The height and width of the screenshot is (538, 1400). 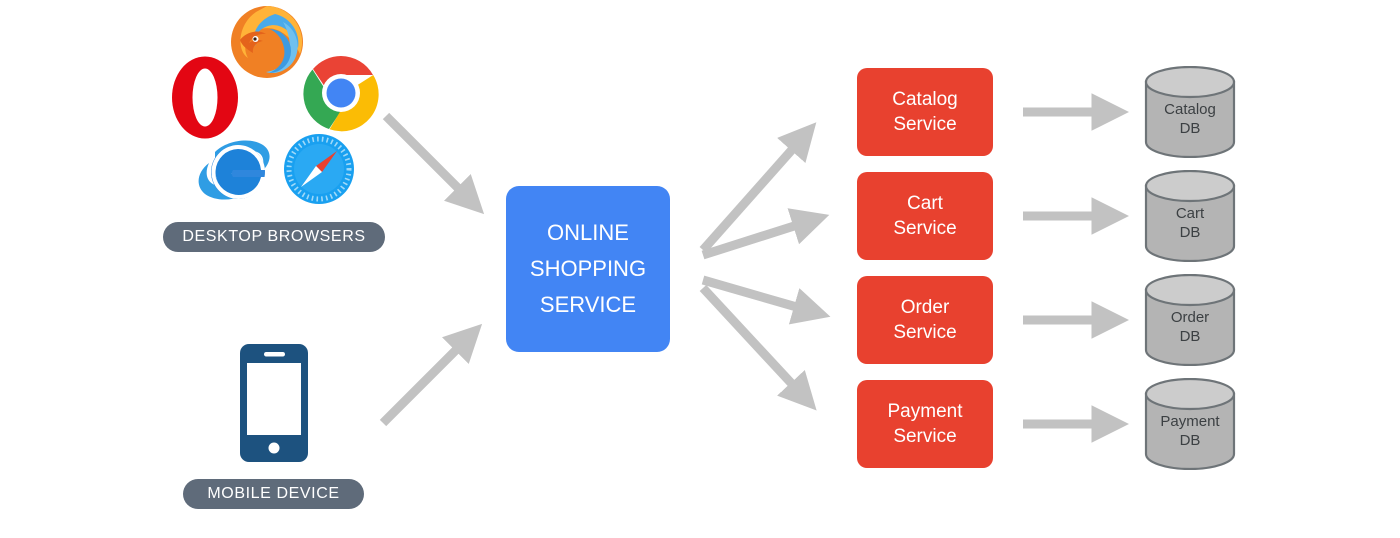 I want to click on arrow-service-to-cart, so click(x=765, y=234).